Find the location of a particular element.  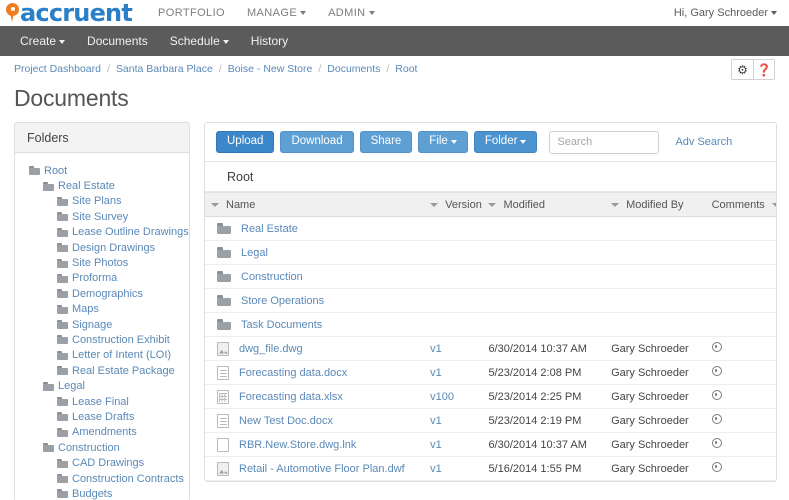

accruent-logo: accruent is located at coordinates (69, 13).